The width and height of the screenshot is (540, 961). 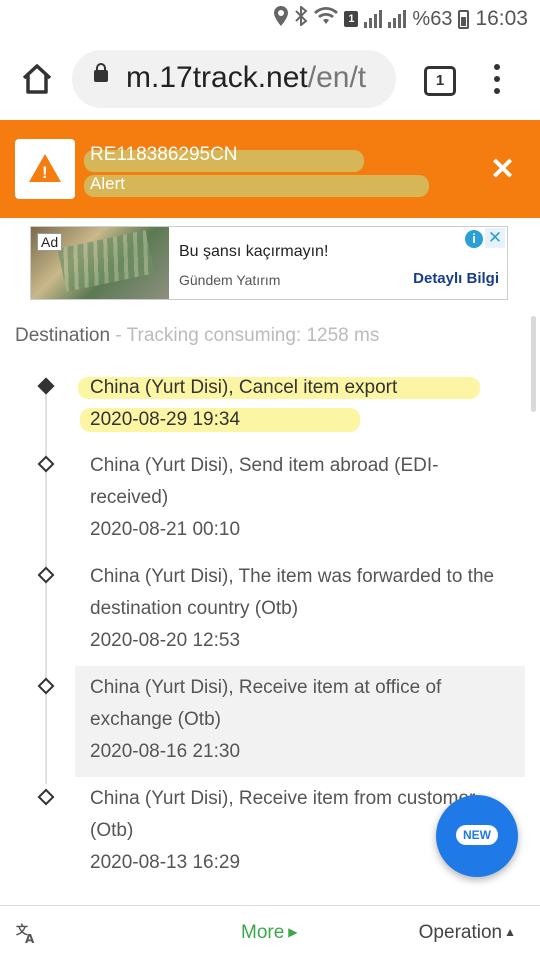 What do you see at coordinates (101, 72) in the screenshot?
I see `lock-icon` at bounding box center [101, 72].